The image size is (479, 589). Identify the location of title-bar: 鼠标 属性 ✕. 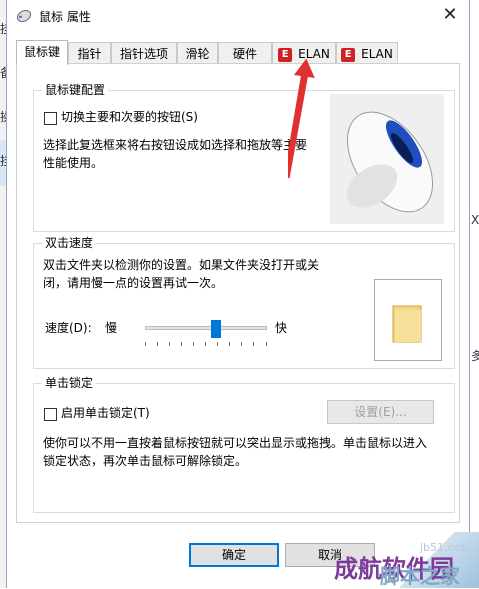
(238, 16).